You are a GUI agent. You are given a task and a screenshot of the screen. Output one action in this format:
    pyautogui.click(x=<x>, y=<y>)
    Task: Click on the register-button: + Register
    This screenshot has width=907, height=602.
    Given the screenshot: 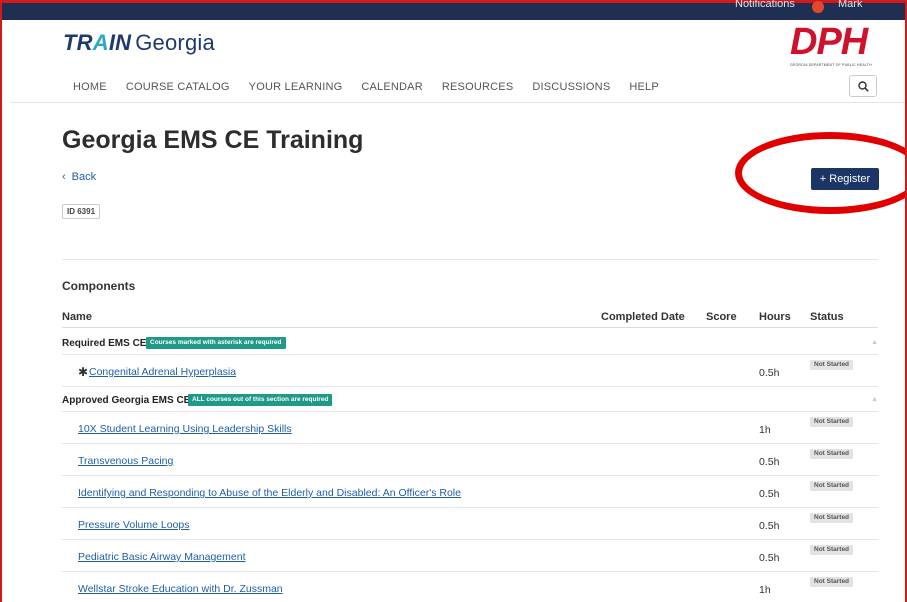 What is the action you would take?
    pyautogui.click(x=845, y=179)
    